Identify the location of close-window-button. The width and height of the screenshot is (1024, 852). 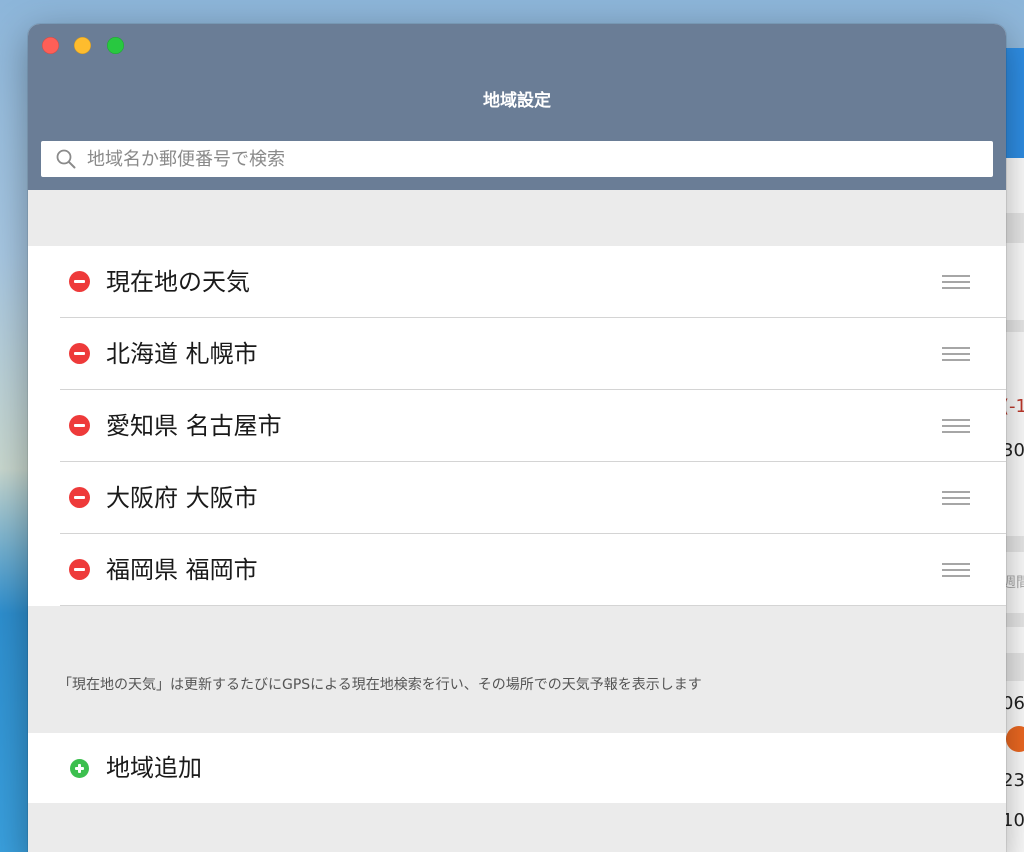
(50, 45).